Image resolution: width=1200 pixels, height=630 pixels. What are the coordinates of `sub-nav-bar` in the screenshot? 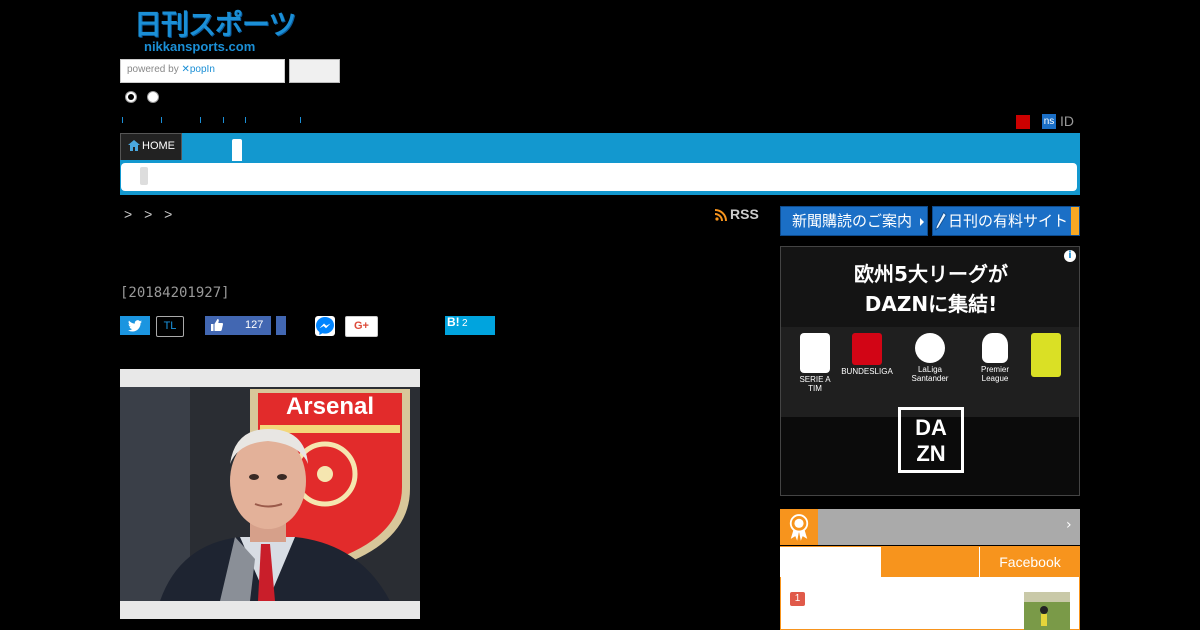 It's located at (599, 177).